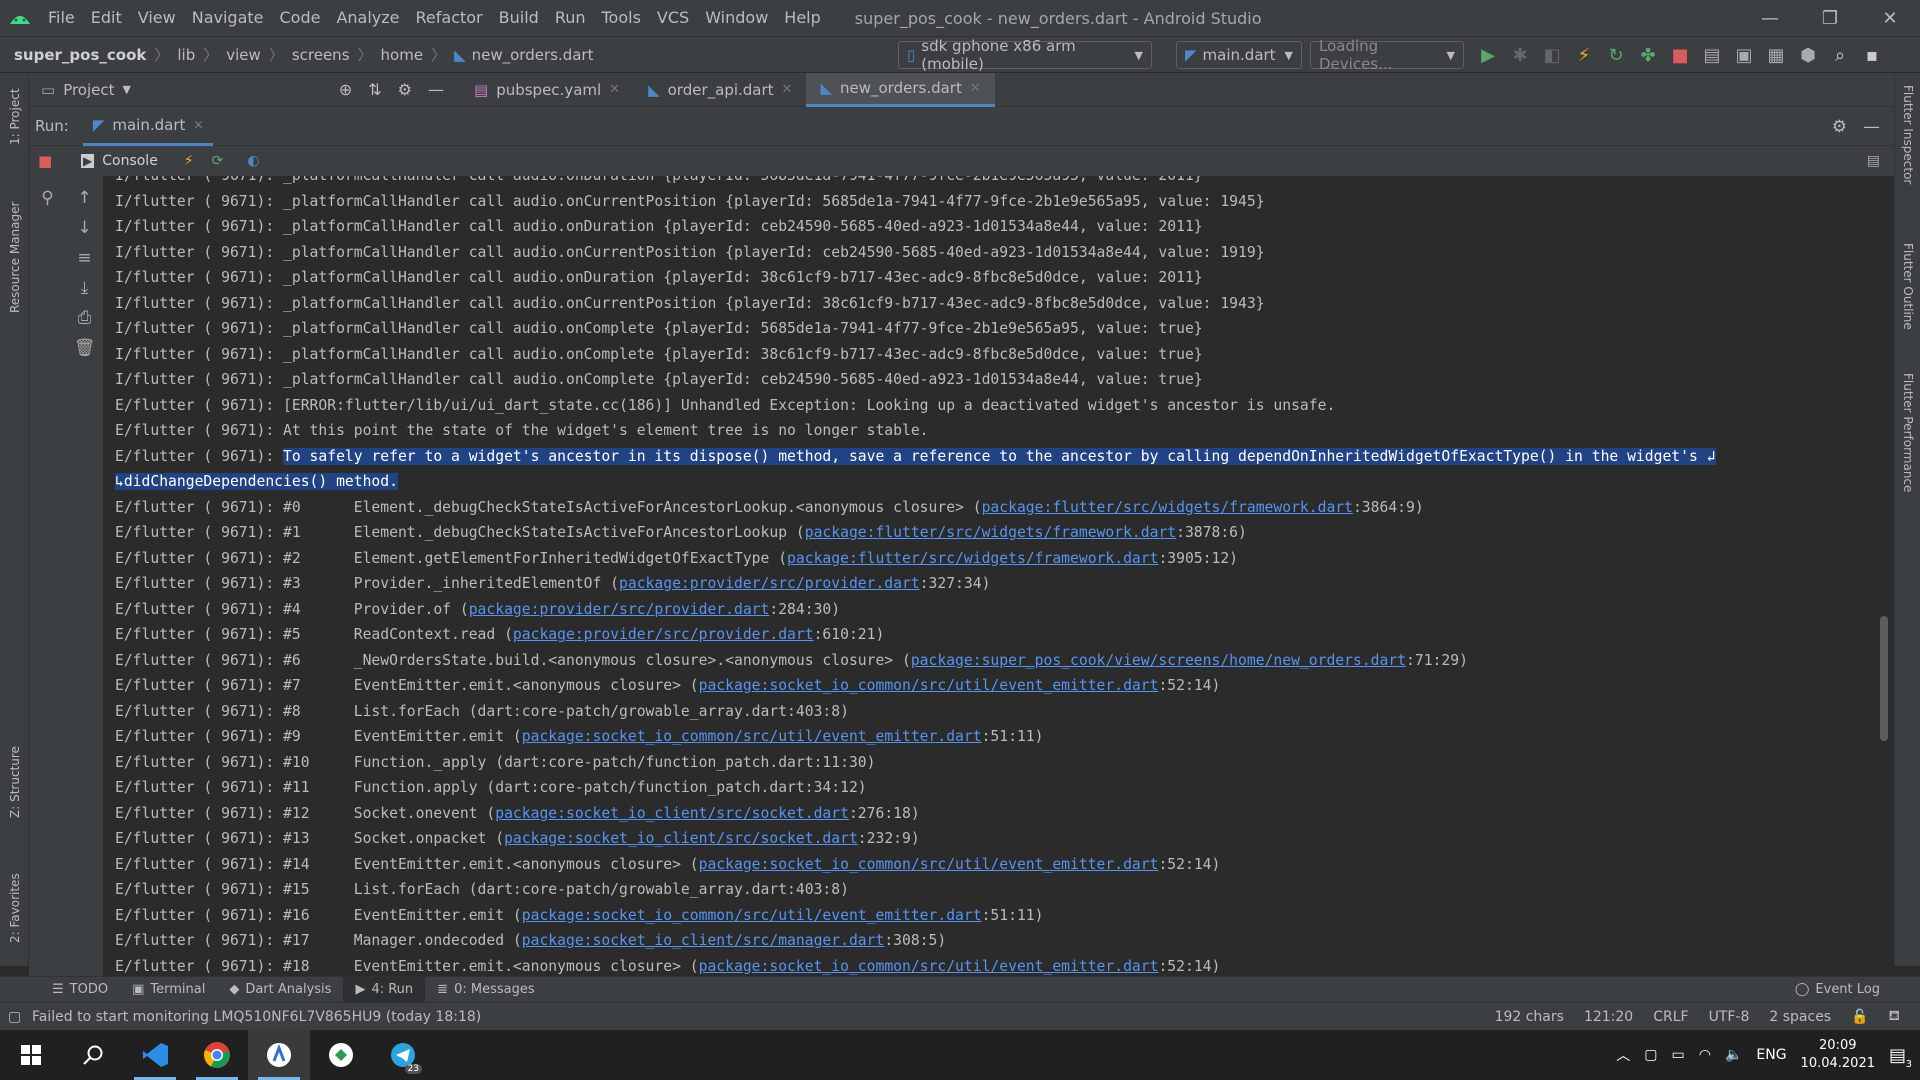  What do you see at coordinates (256, 481) in the screenshot?
I see `selected-text: ↳didChangeDependencies() method.` at bounding box center [256, 481].